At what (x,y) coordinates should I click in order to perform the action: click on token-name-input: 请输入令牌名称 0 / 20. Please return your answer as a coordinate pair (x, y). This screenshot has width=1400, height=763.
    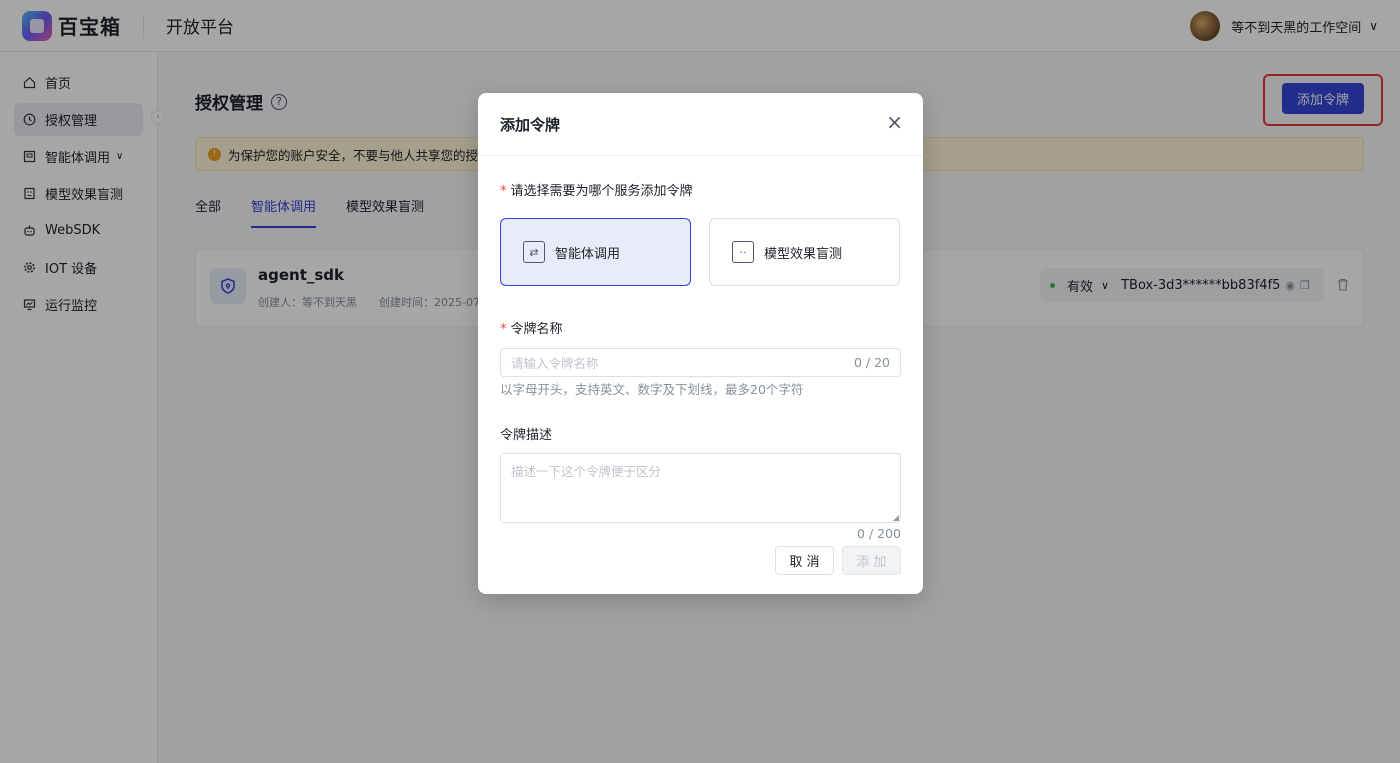
    Looking at the image, I should click on (700, 362).